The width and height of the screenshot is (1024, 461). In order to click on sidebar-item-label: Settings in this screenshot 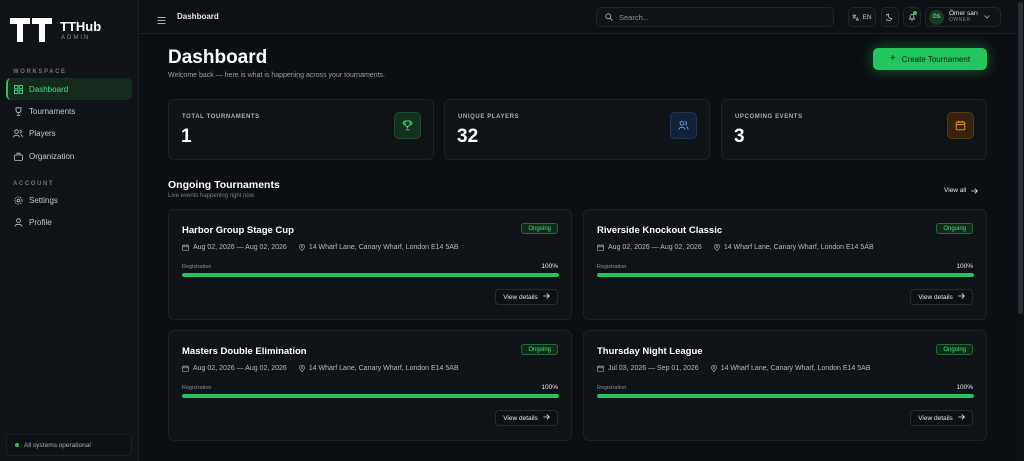, I will do `click(43, 200)`.